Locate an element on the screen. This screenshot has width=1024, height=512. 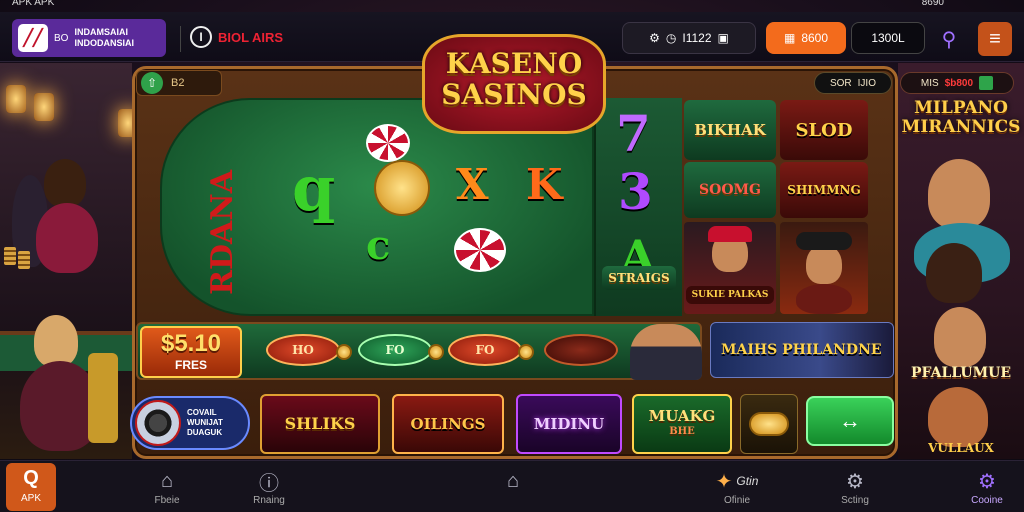
search-button: ⚲ is located at coordinates (949, 39).